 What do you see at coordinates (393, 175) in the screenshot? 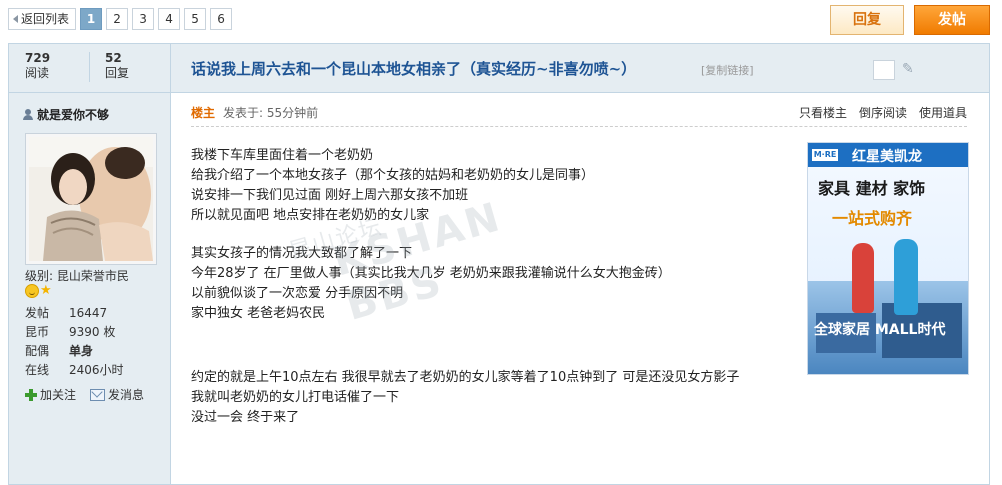
I see `post-line: 给我介绍了一个本地女孩子（那个女孩的姑妈和老奶奶的女儿是同事）` at bounding box center [393, 175].